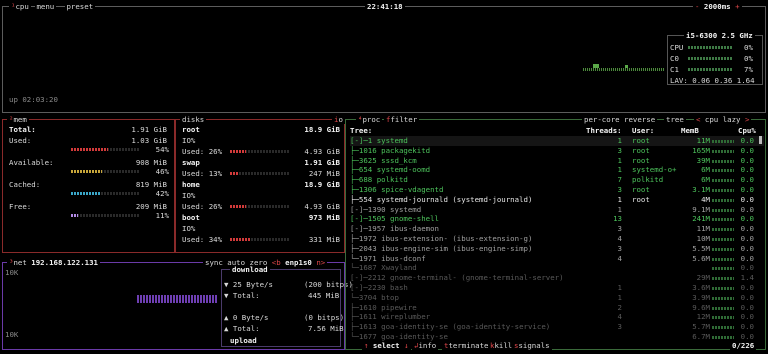  What do you see at coordinates (338, 119) in the screenshot?
I see `io-toggle: iioo` at bounding box center [338, 119].